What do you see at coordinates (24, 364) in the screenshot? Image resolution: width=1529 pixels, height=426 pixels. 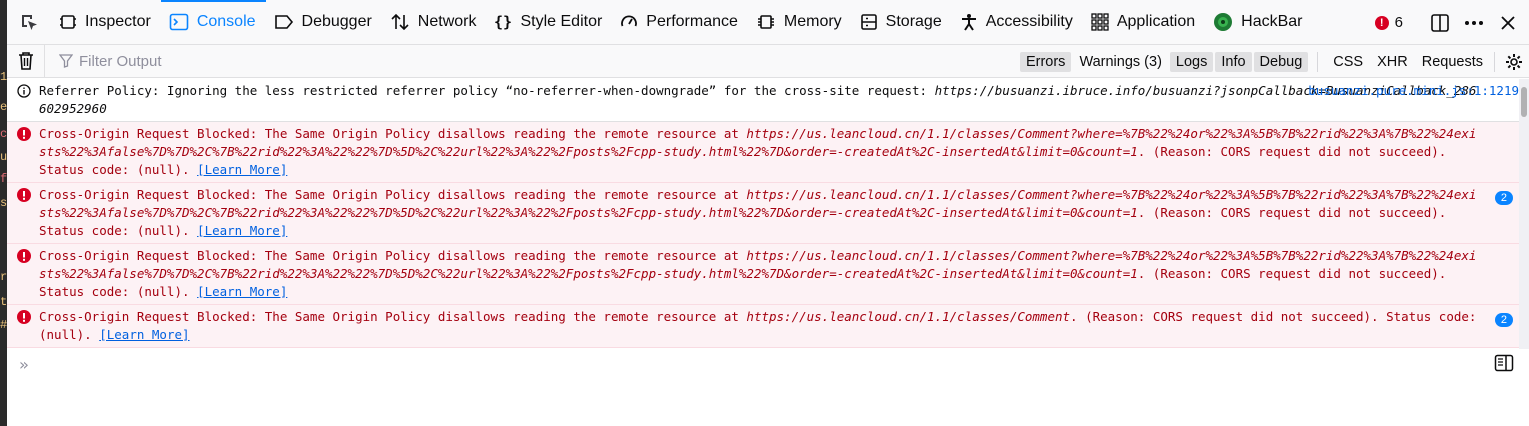 I see `prompt-chevron: »` at bounding box center [24, 364].